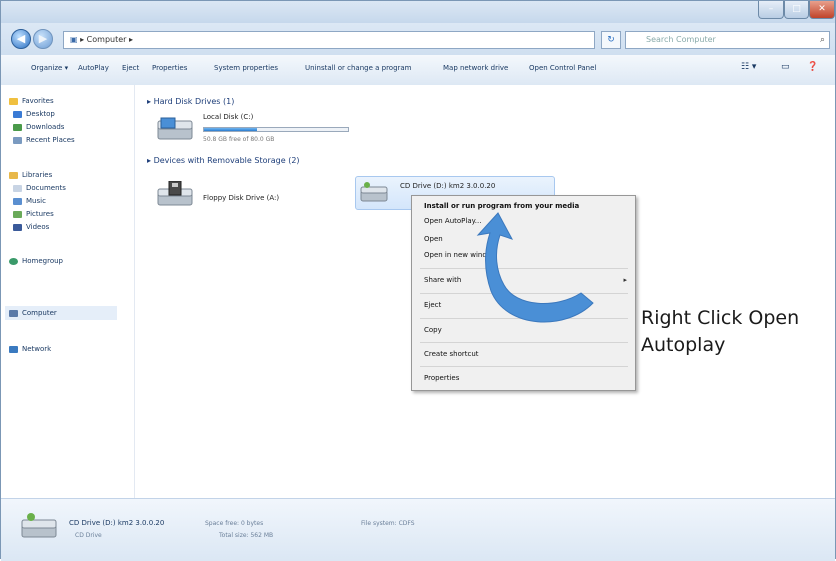 Image resolution: width=836 pixels, height=561 pixels. What do you see at coordinates (106, 39) in the screenshot?
I see `address-path: ▸ Computer ▸` at bounding box center [106, 39].